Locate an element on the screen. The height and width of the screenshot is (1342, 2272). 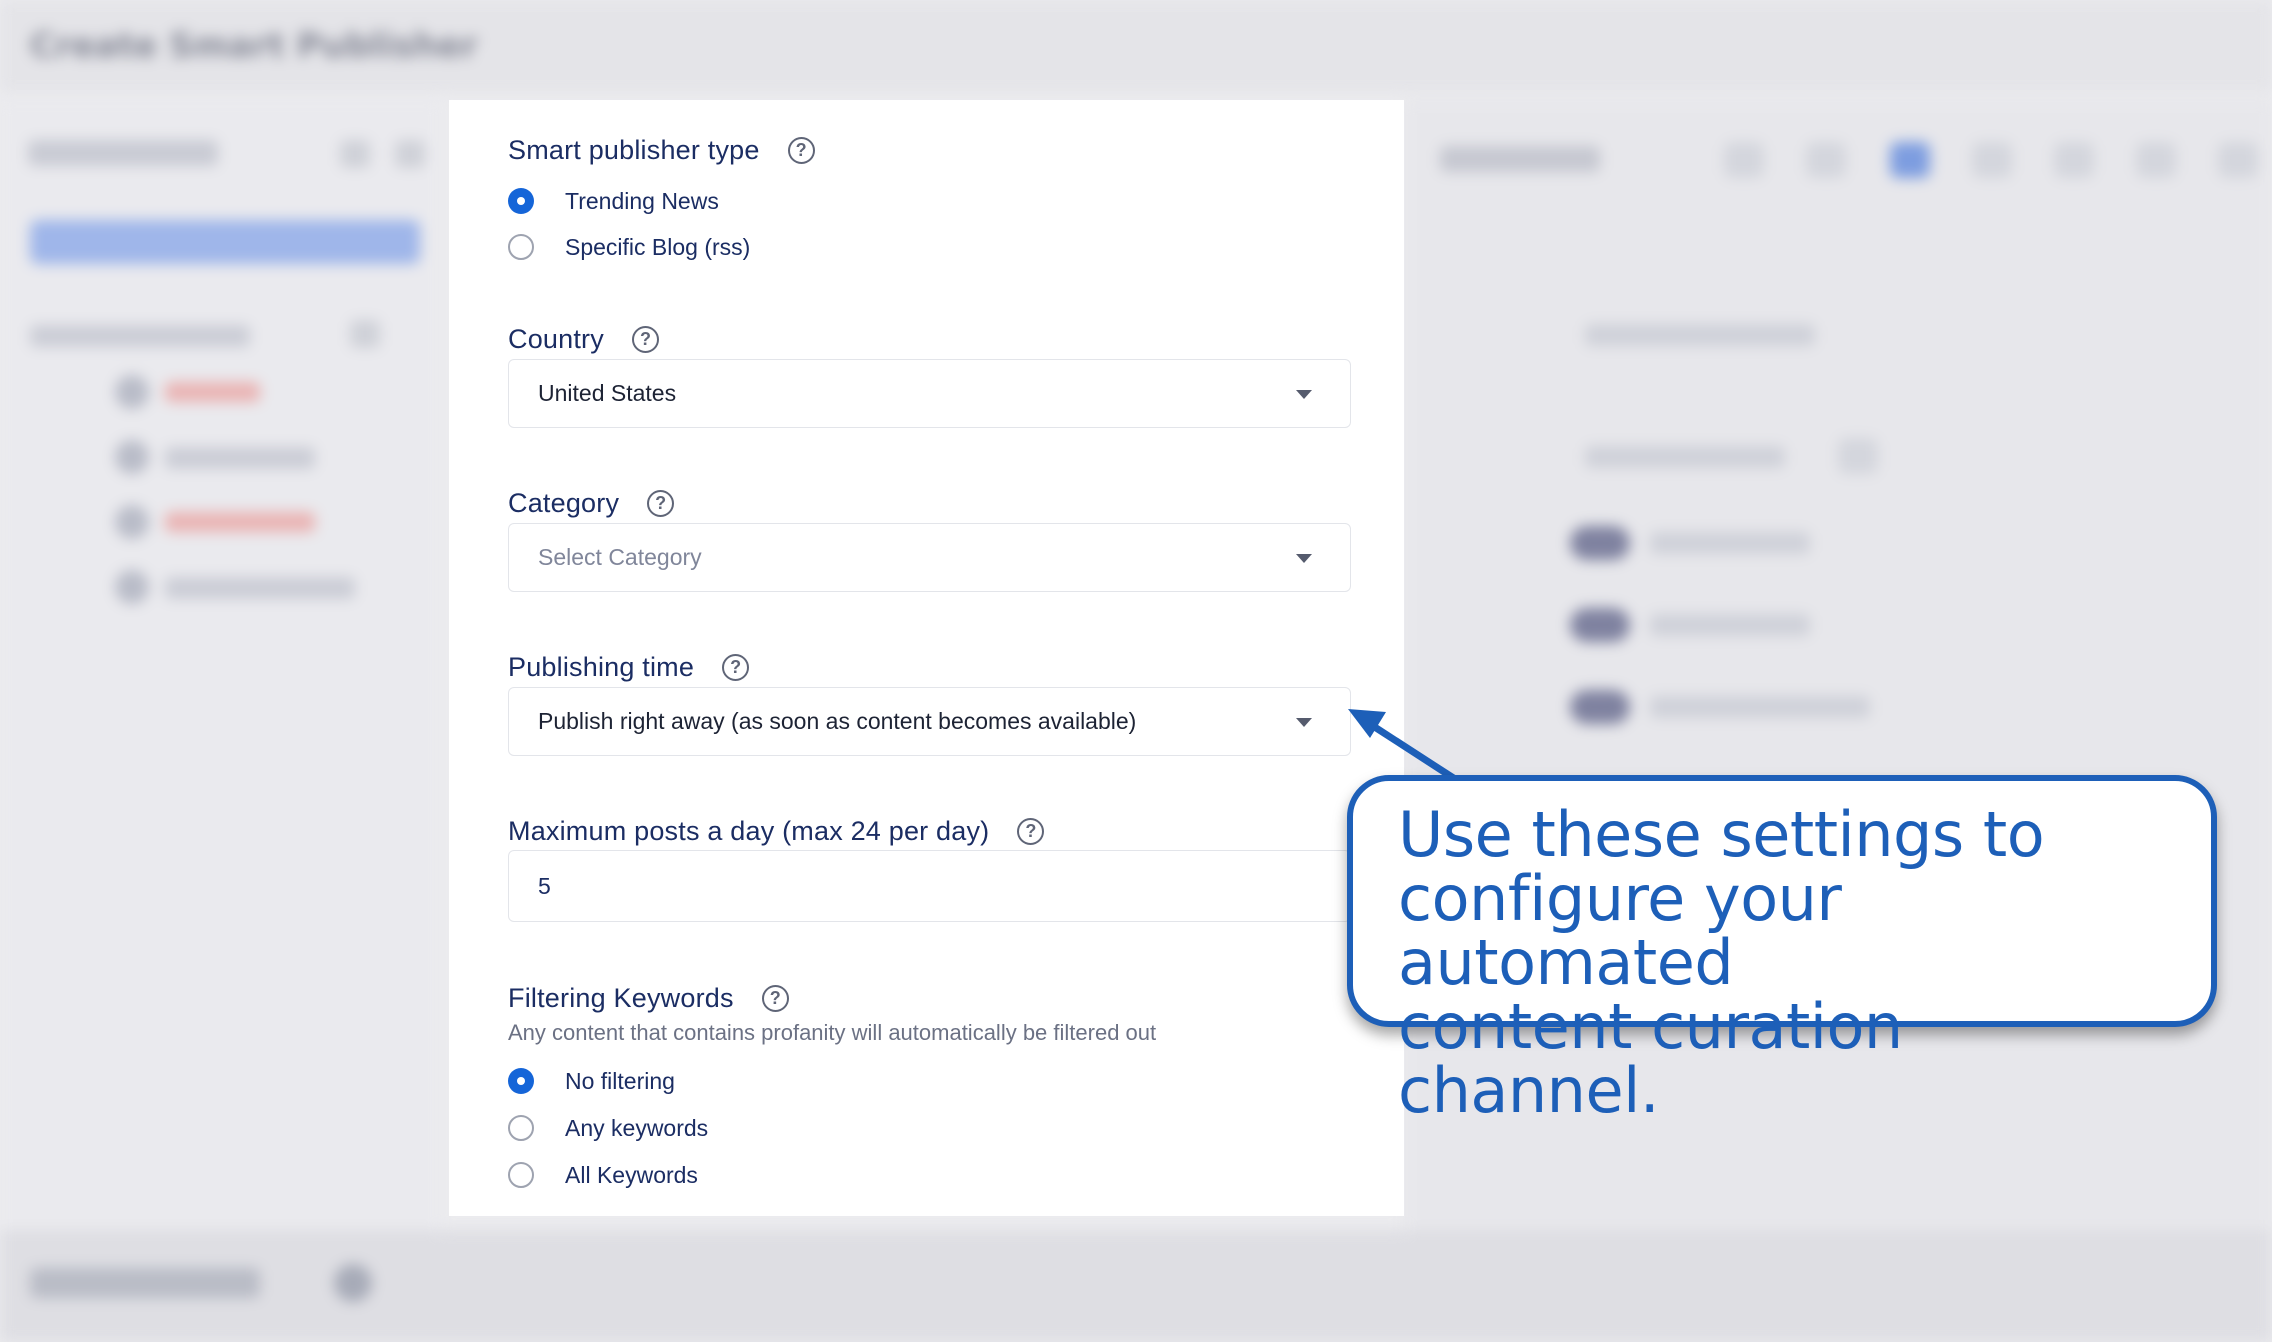
background-bottom-title is located at coordinates (145, 1283).